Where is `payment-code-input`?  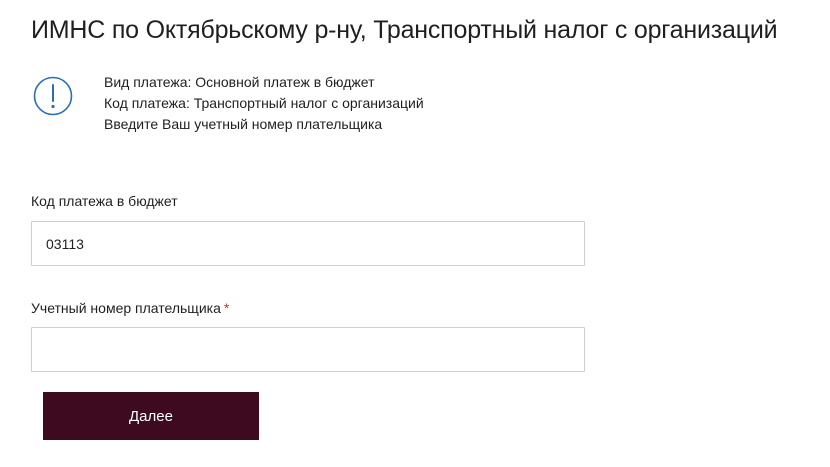
payment-code-input is located at coordinates (308, 243).